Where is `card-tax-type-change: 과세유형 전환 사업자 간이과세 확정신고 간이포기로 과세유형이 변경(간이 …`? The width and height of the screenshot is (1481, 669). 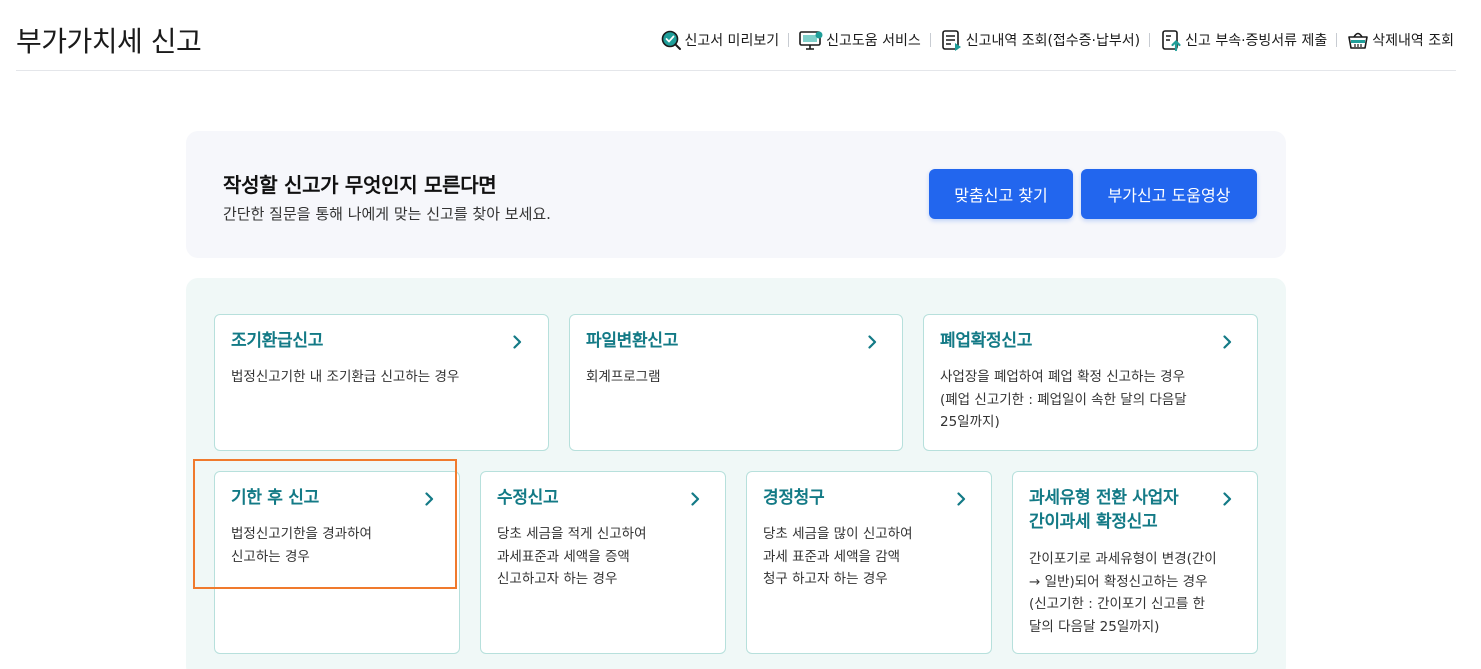
card-tax-type-change: 과세유형 전환 사업자 간이과세 확정신고 간이포기로 과세유형이 변경(간이 … is located at coordinates (1135, 562).